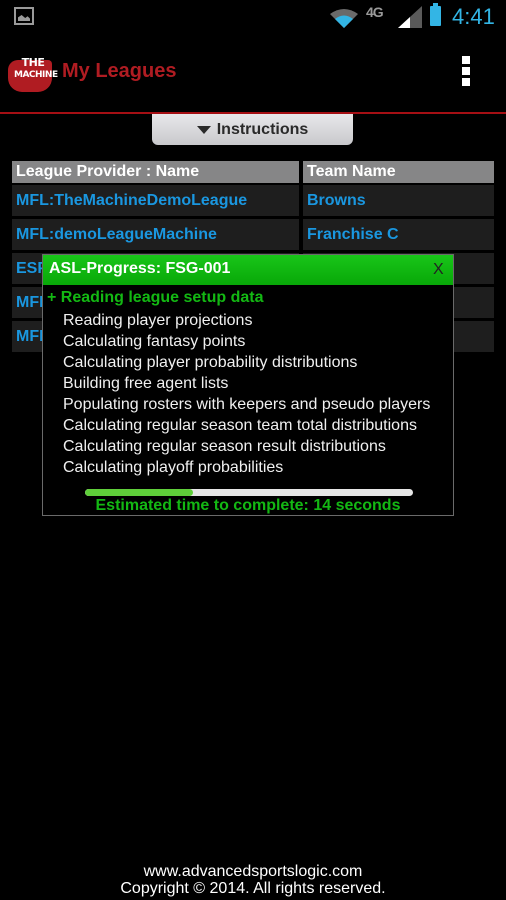 The image size is (506, 900). I want to click on logo-line-1: THE, so click(33, 62).